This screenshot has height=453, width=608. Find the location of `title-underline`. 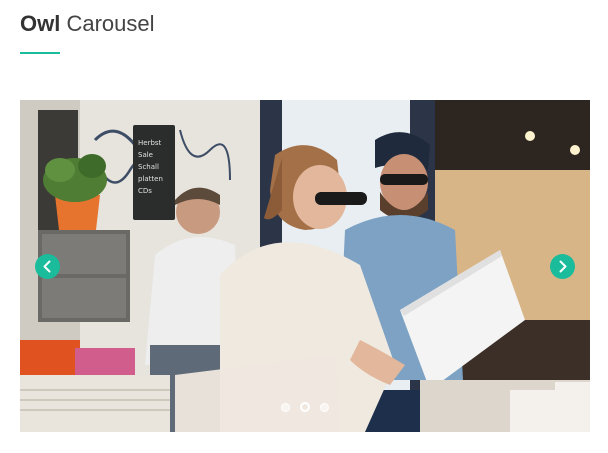

title-underline is located at coordinates (40, 53).